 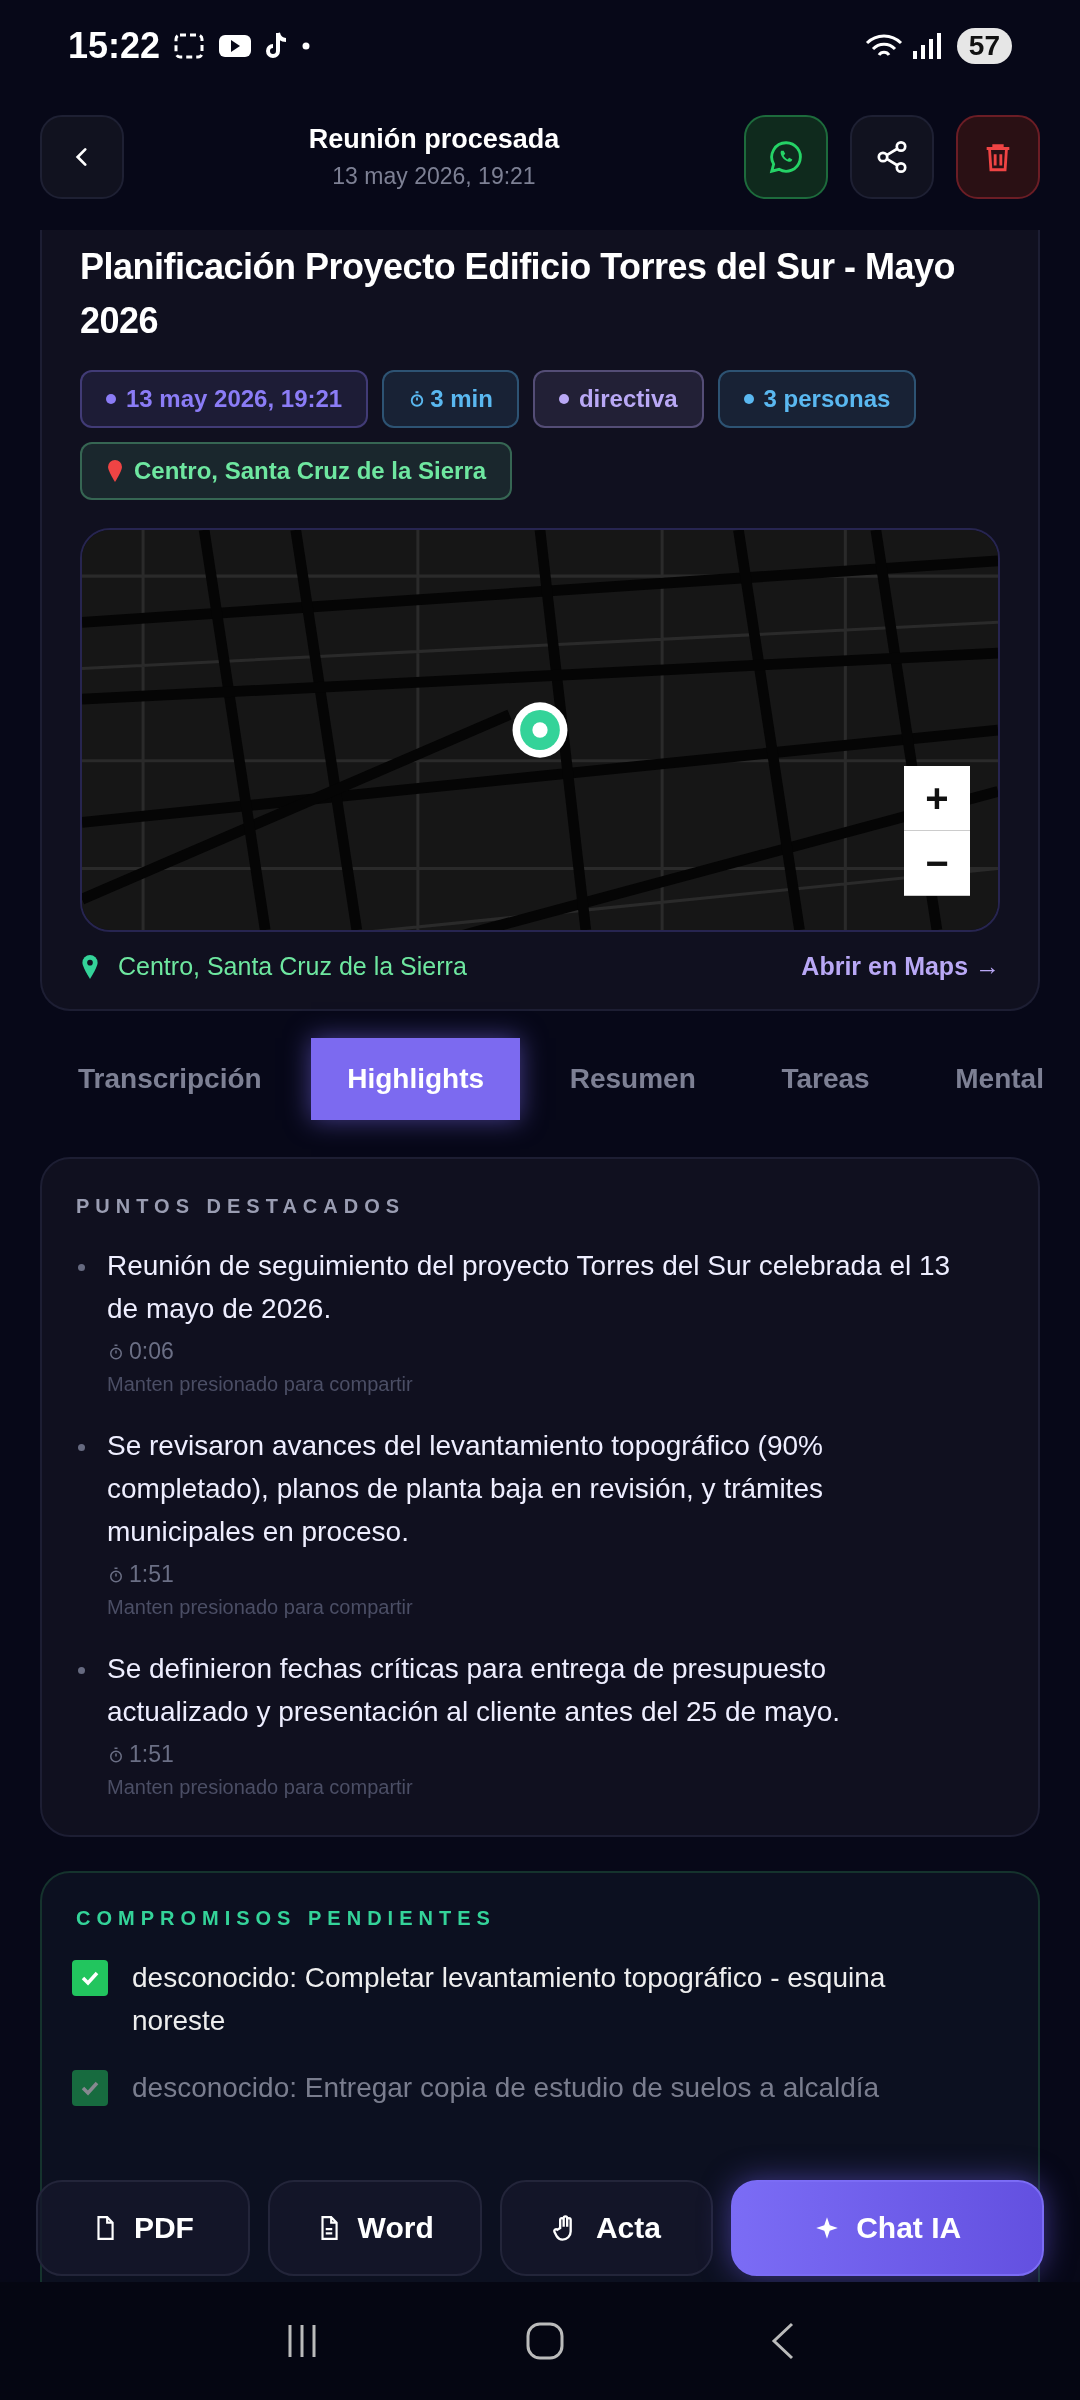 What do you see at coordinates (90, 966) in the screenshot?
I see `location-pin-icon` at bounding box center [90, 966].